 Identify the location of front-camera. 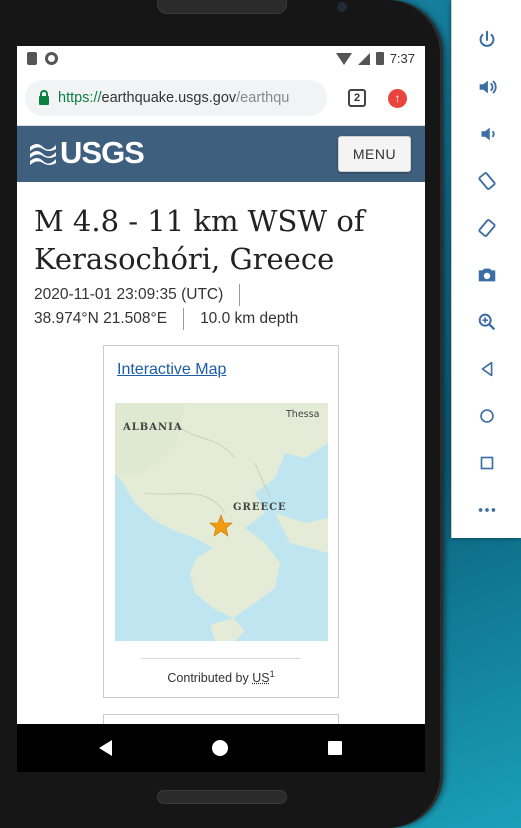
(342, 7).